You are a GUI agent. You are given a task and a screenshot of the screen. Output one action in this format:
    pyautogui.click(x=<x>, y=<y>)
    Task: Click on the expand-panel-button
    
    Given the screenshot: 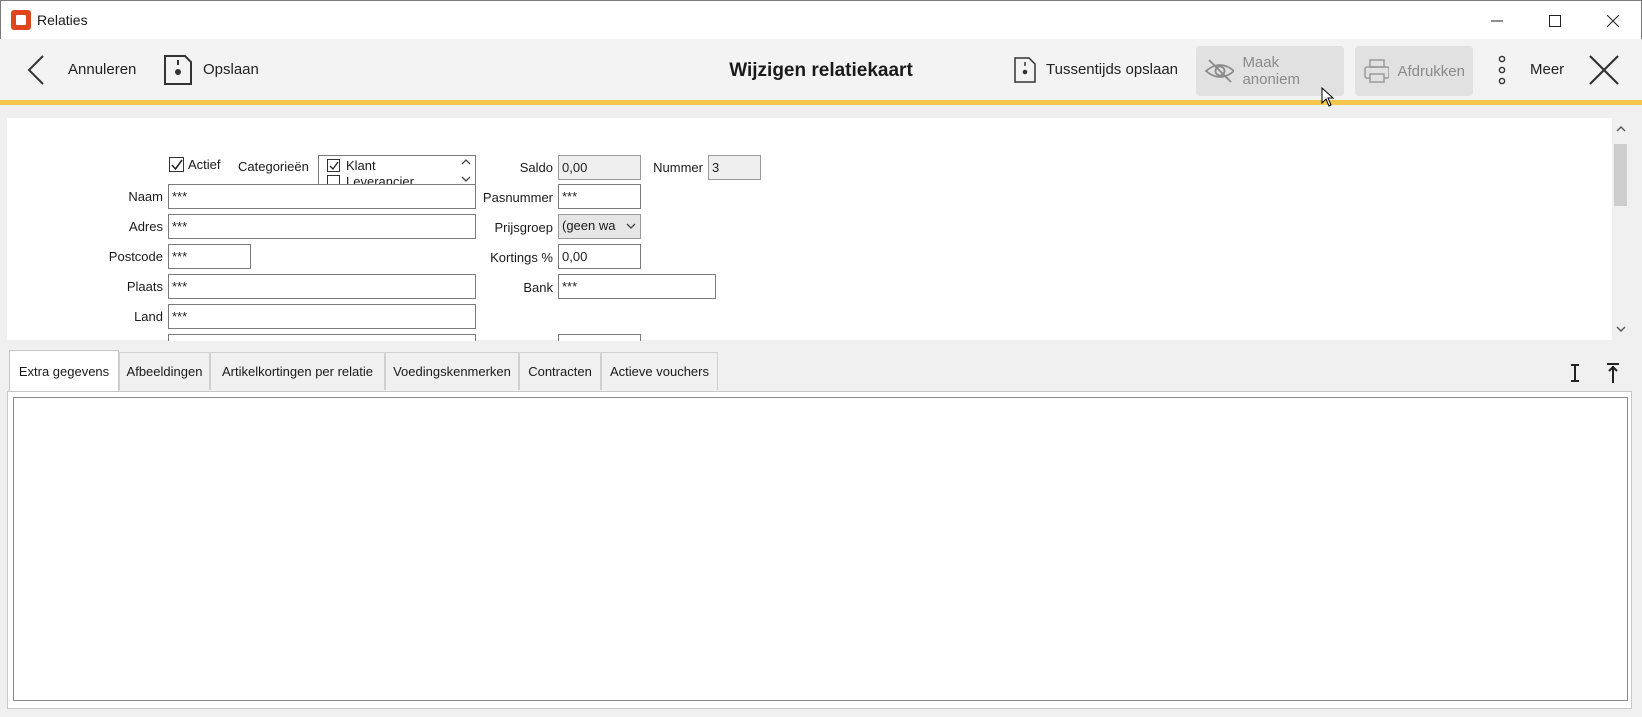 What is the action you would take?
    pyautogui.click(x=1575, y=373)
    